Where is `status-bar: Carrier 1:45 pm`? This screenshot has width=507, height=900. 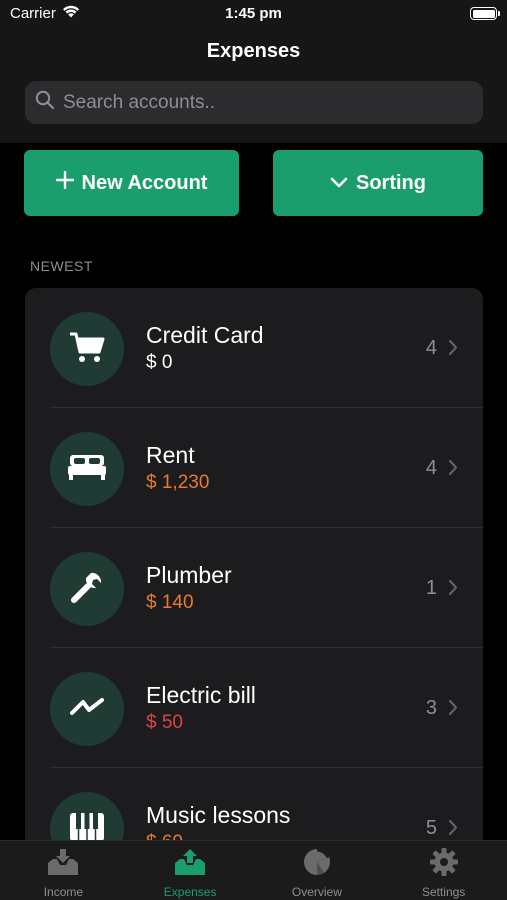 status-bar: Carrier 1:45 pm is located at coordinates (253, 15).